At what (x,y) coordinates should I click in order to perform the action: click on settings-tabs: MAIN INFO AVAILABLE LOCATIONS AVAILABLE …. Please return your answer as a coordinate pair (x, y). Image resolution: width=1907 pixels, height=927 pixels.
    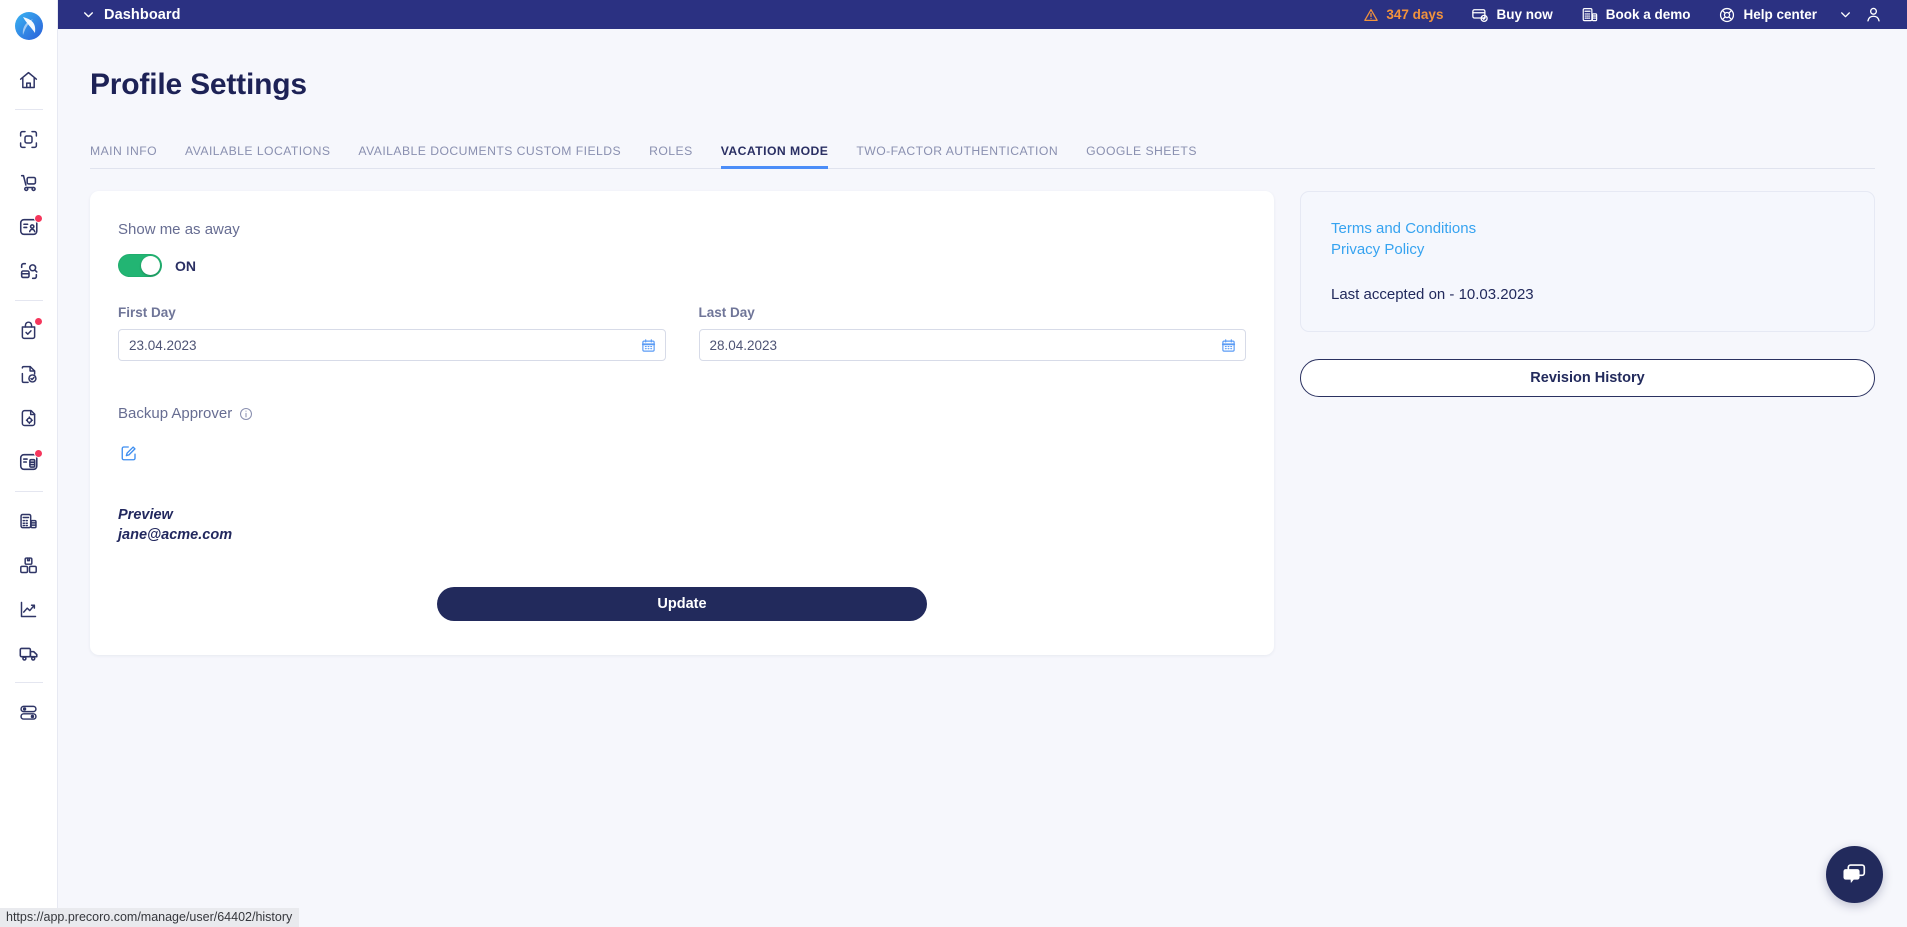
    Looking at the image, I should click on (982, 152).